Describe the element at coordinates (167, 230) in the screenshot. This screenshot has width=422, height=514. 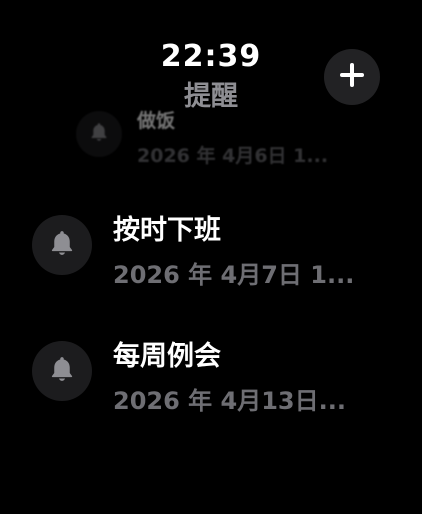
I see `reminder-title: 按时下班` at that location.